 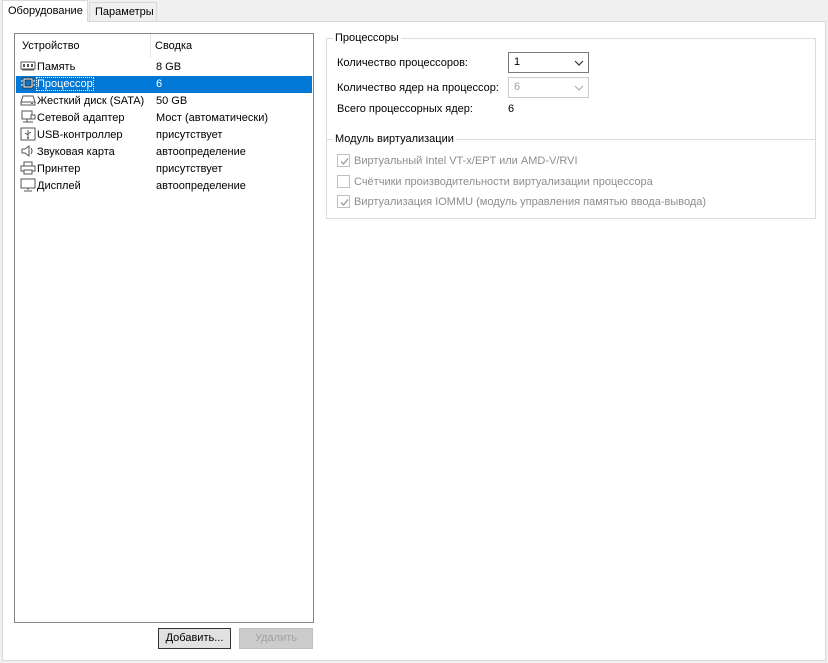 What do you see at coordinates (343, 181) in the screenshot?
I see `checkbox-unchecked-icon` at bounding box center [343, 181].